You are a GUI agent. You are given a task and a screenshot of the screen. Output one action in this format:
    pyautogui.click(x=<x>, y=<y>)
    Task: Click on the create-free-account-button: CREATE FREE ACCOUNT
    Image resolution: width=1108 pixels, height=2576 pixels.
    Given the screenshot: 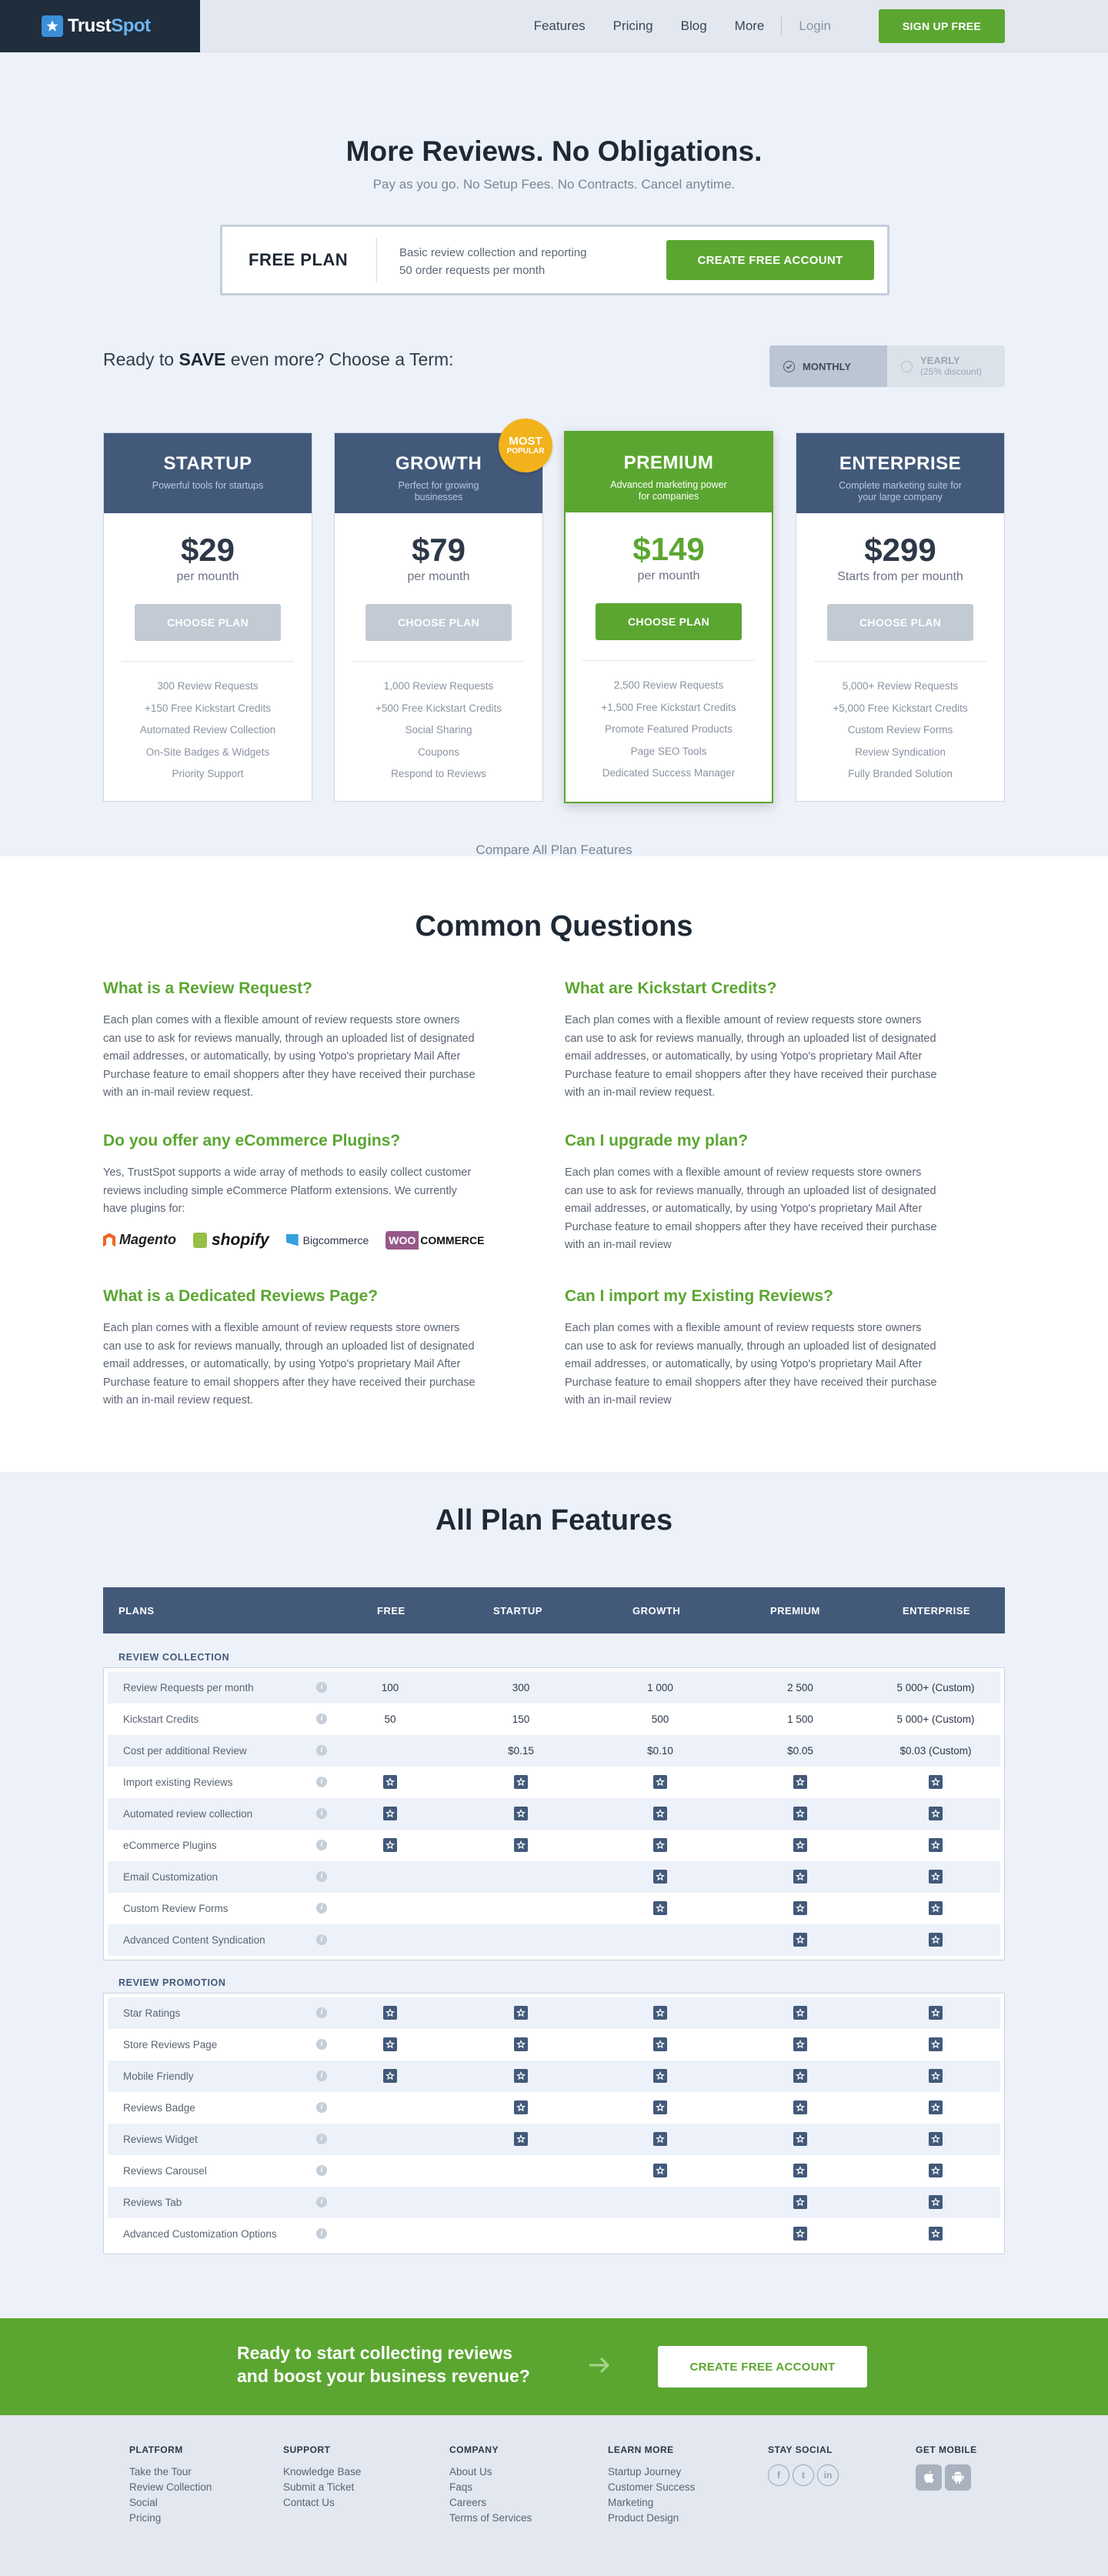 What is the action you would take?
    pyautogui.click(x=770, y=260)
    